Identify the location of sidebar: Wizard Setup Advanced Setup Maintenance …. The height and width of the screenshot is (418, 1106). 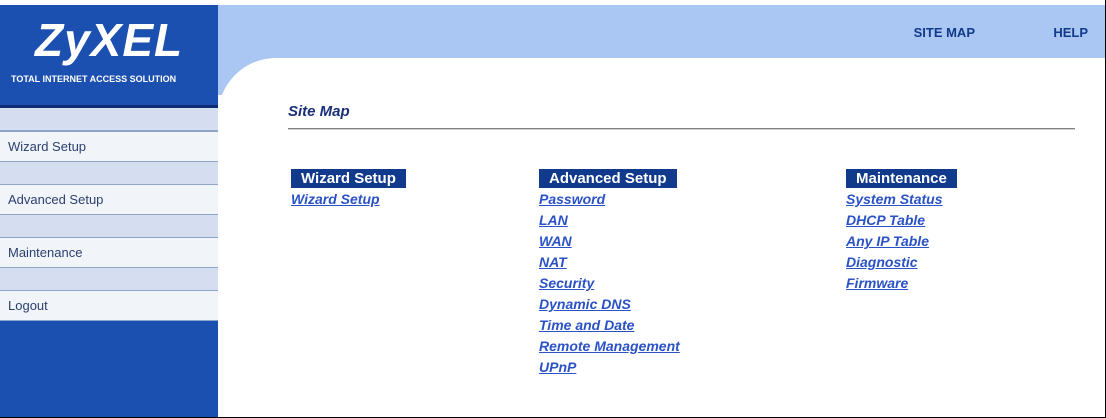
(109, 262).